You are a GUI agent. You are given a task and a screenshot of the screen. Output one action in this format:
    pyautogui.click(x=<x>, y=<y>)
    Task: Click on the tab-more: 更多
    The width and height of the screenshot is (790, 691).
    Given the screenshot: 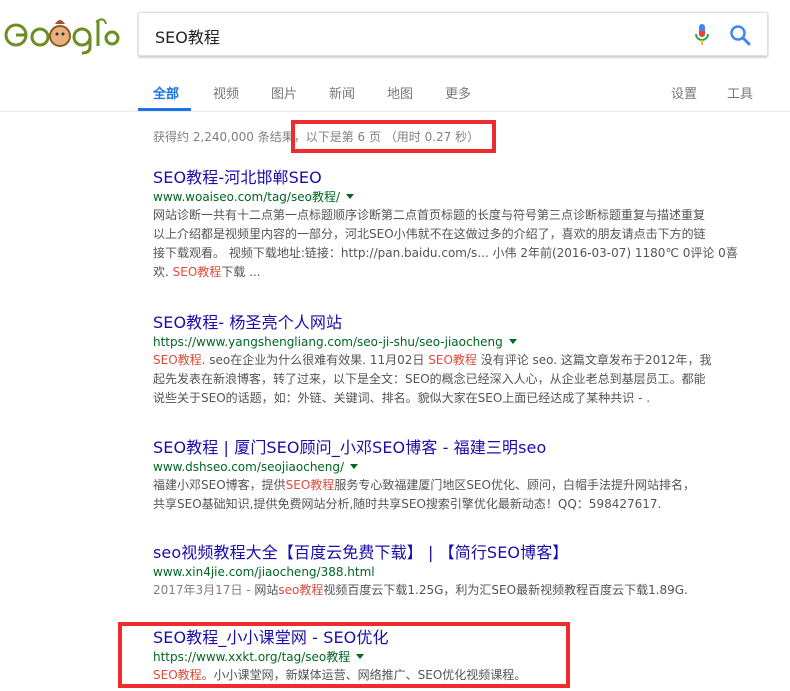 What is the action you would take?
    pyautogui.click(x=458, y=92)
    